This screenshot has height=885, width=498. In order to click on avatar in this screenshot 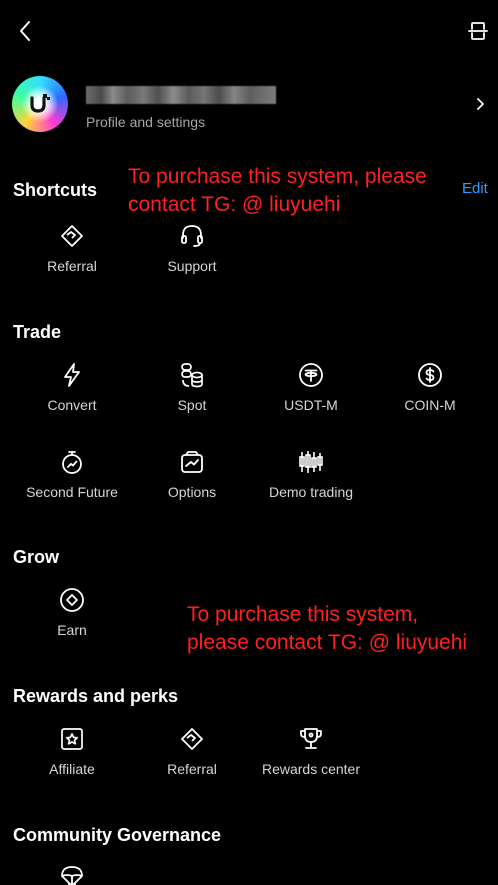, I will do `click(40, 104)`.